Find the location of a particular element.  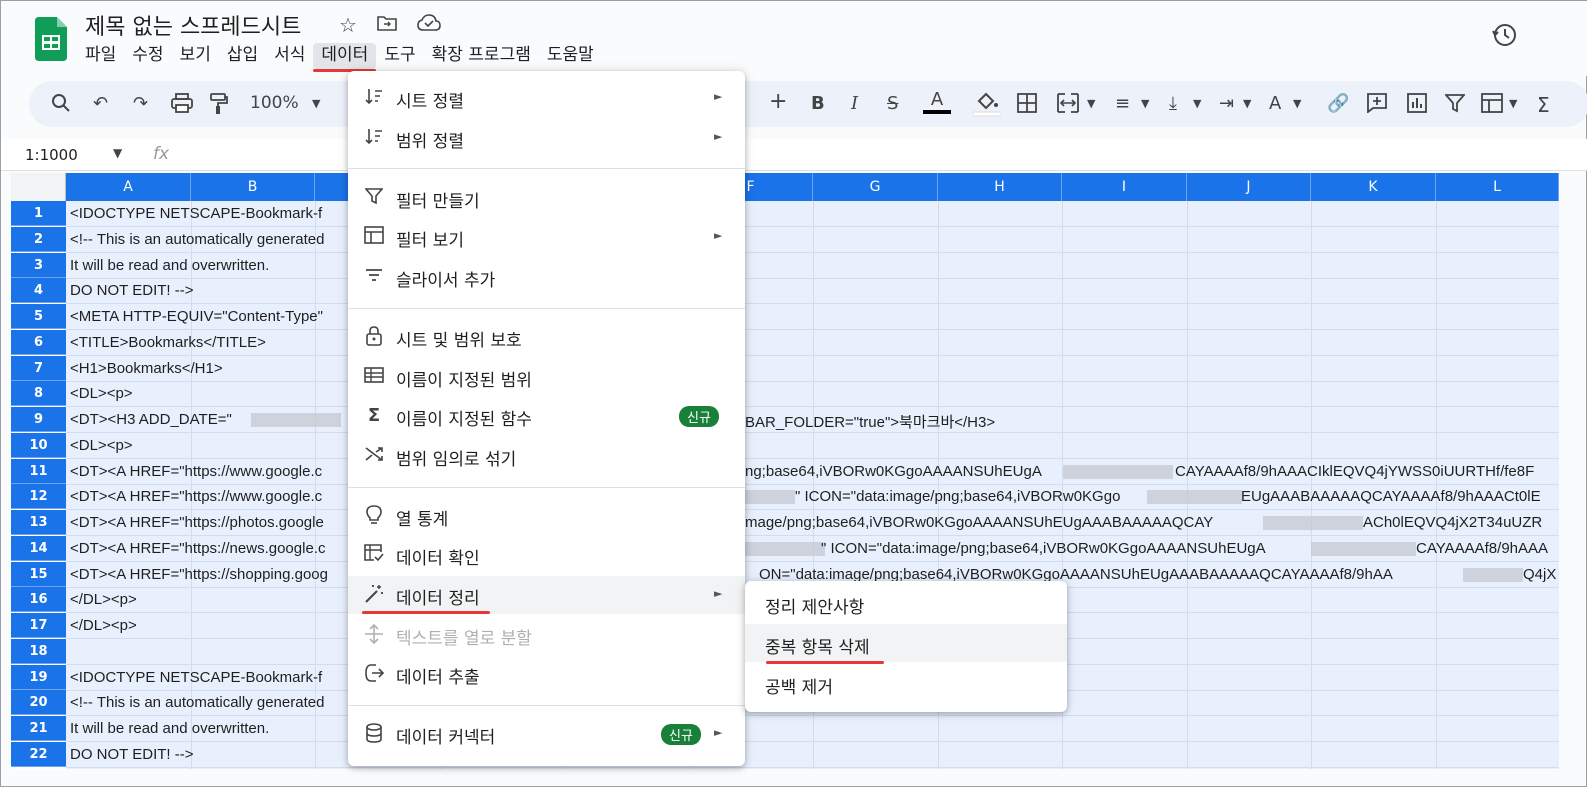

search-icon is located at coordinates (61, 105).